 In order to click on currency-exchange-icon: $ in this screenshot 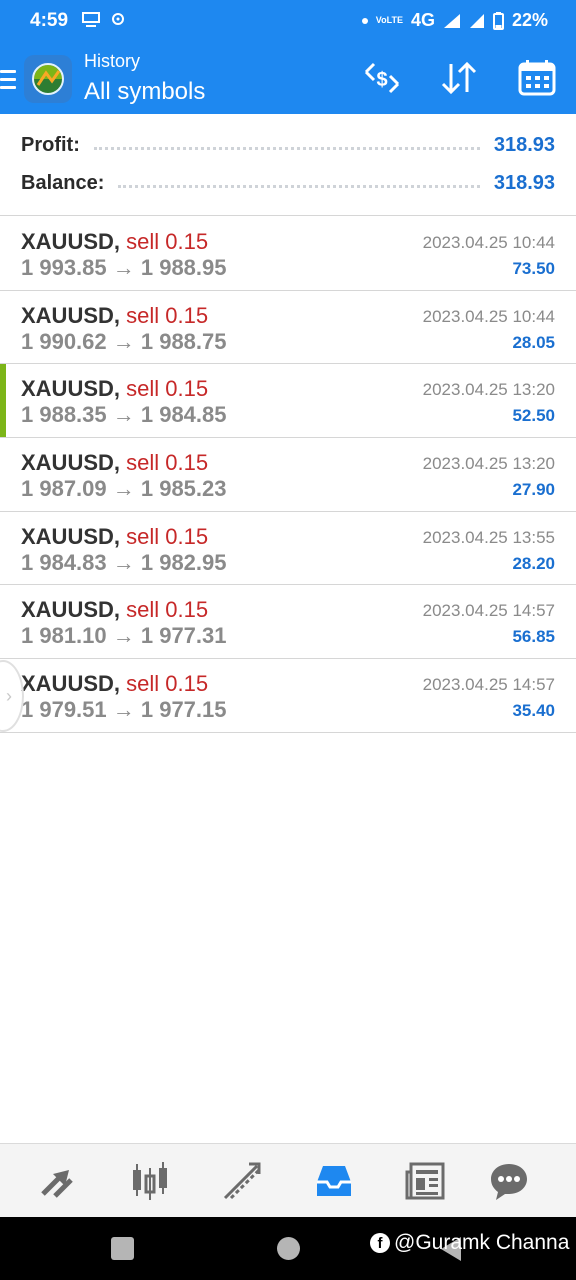, I will do `click(382, 78)`.